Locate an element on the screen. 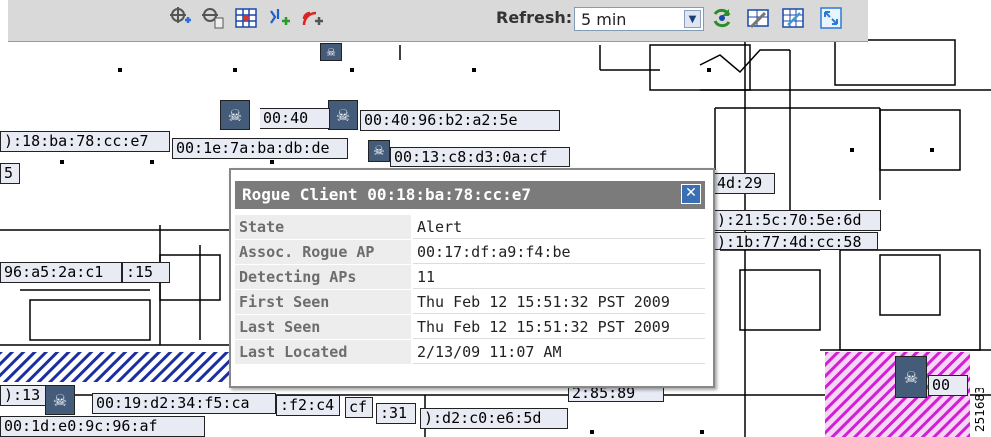 This screenshot has height=437, width=991. popup-header: Rogue Client 00:18:ba:78:cc:e7 ✕ is located at coordinates (470, 195).